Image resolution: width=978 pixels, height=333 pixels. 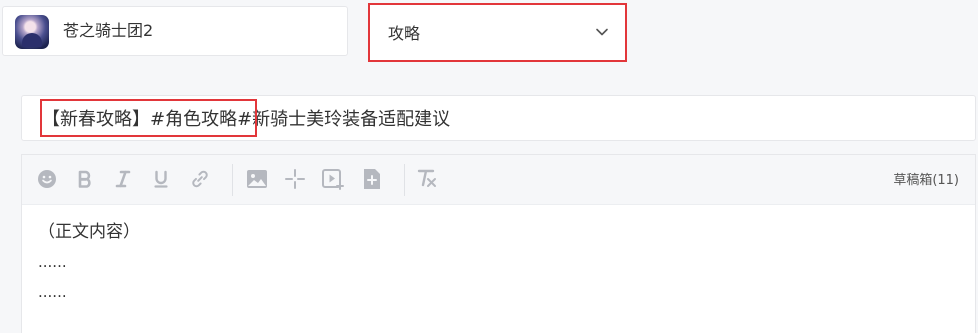 What do you see at coordinates (497, 32) in the screenshot?
I see `category-dropdown: 攻略` at bounding box center [497, 32].